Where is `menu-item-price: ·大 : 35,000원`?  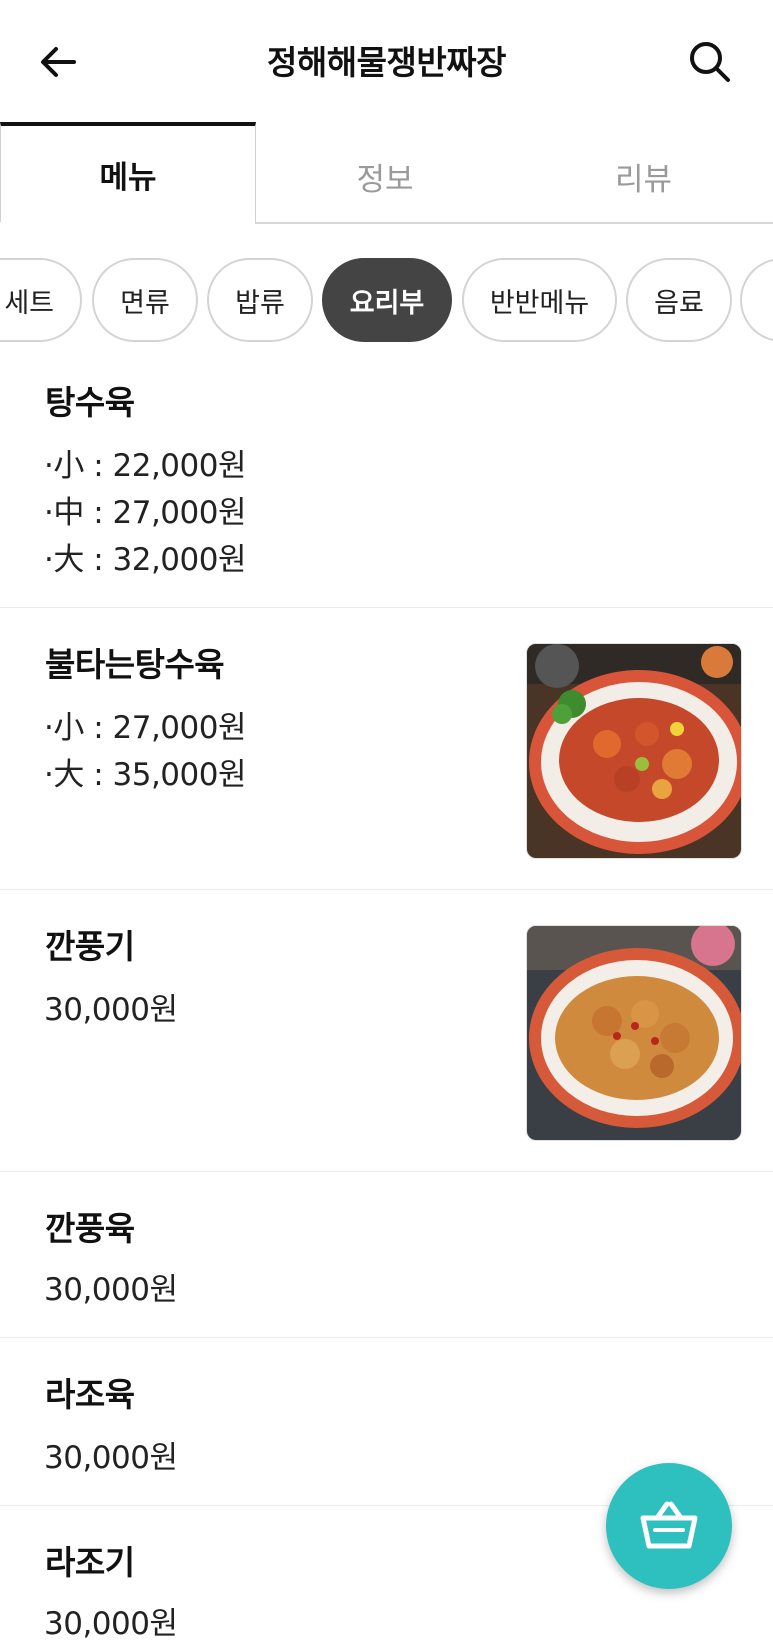 menu-item-price: ·大 : 35,000원 is located at coordinates (145, 775).